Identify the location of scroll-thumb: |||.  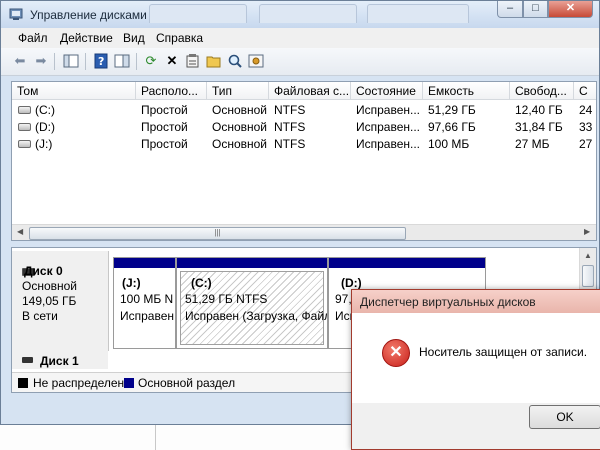
(217, 233).